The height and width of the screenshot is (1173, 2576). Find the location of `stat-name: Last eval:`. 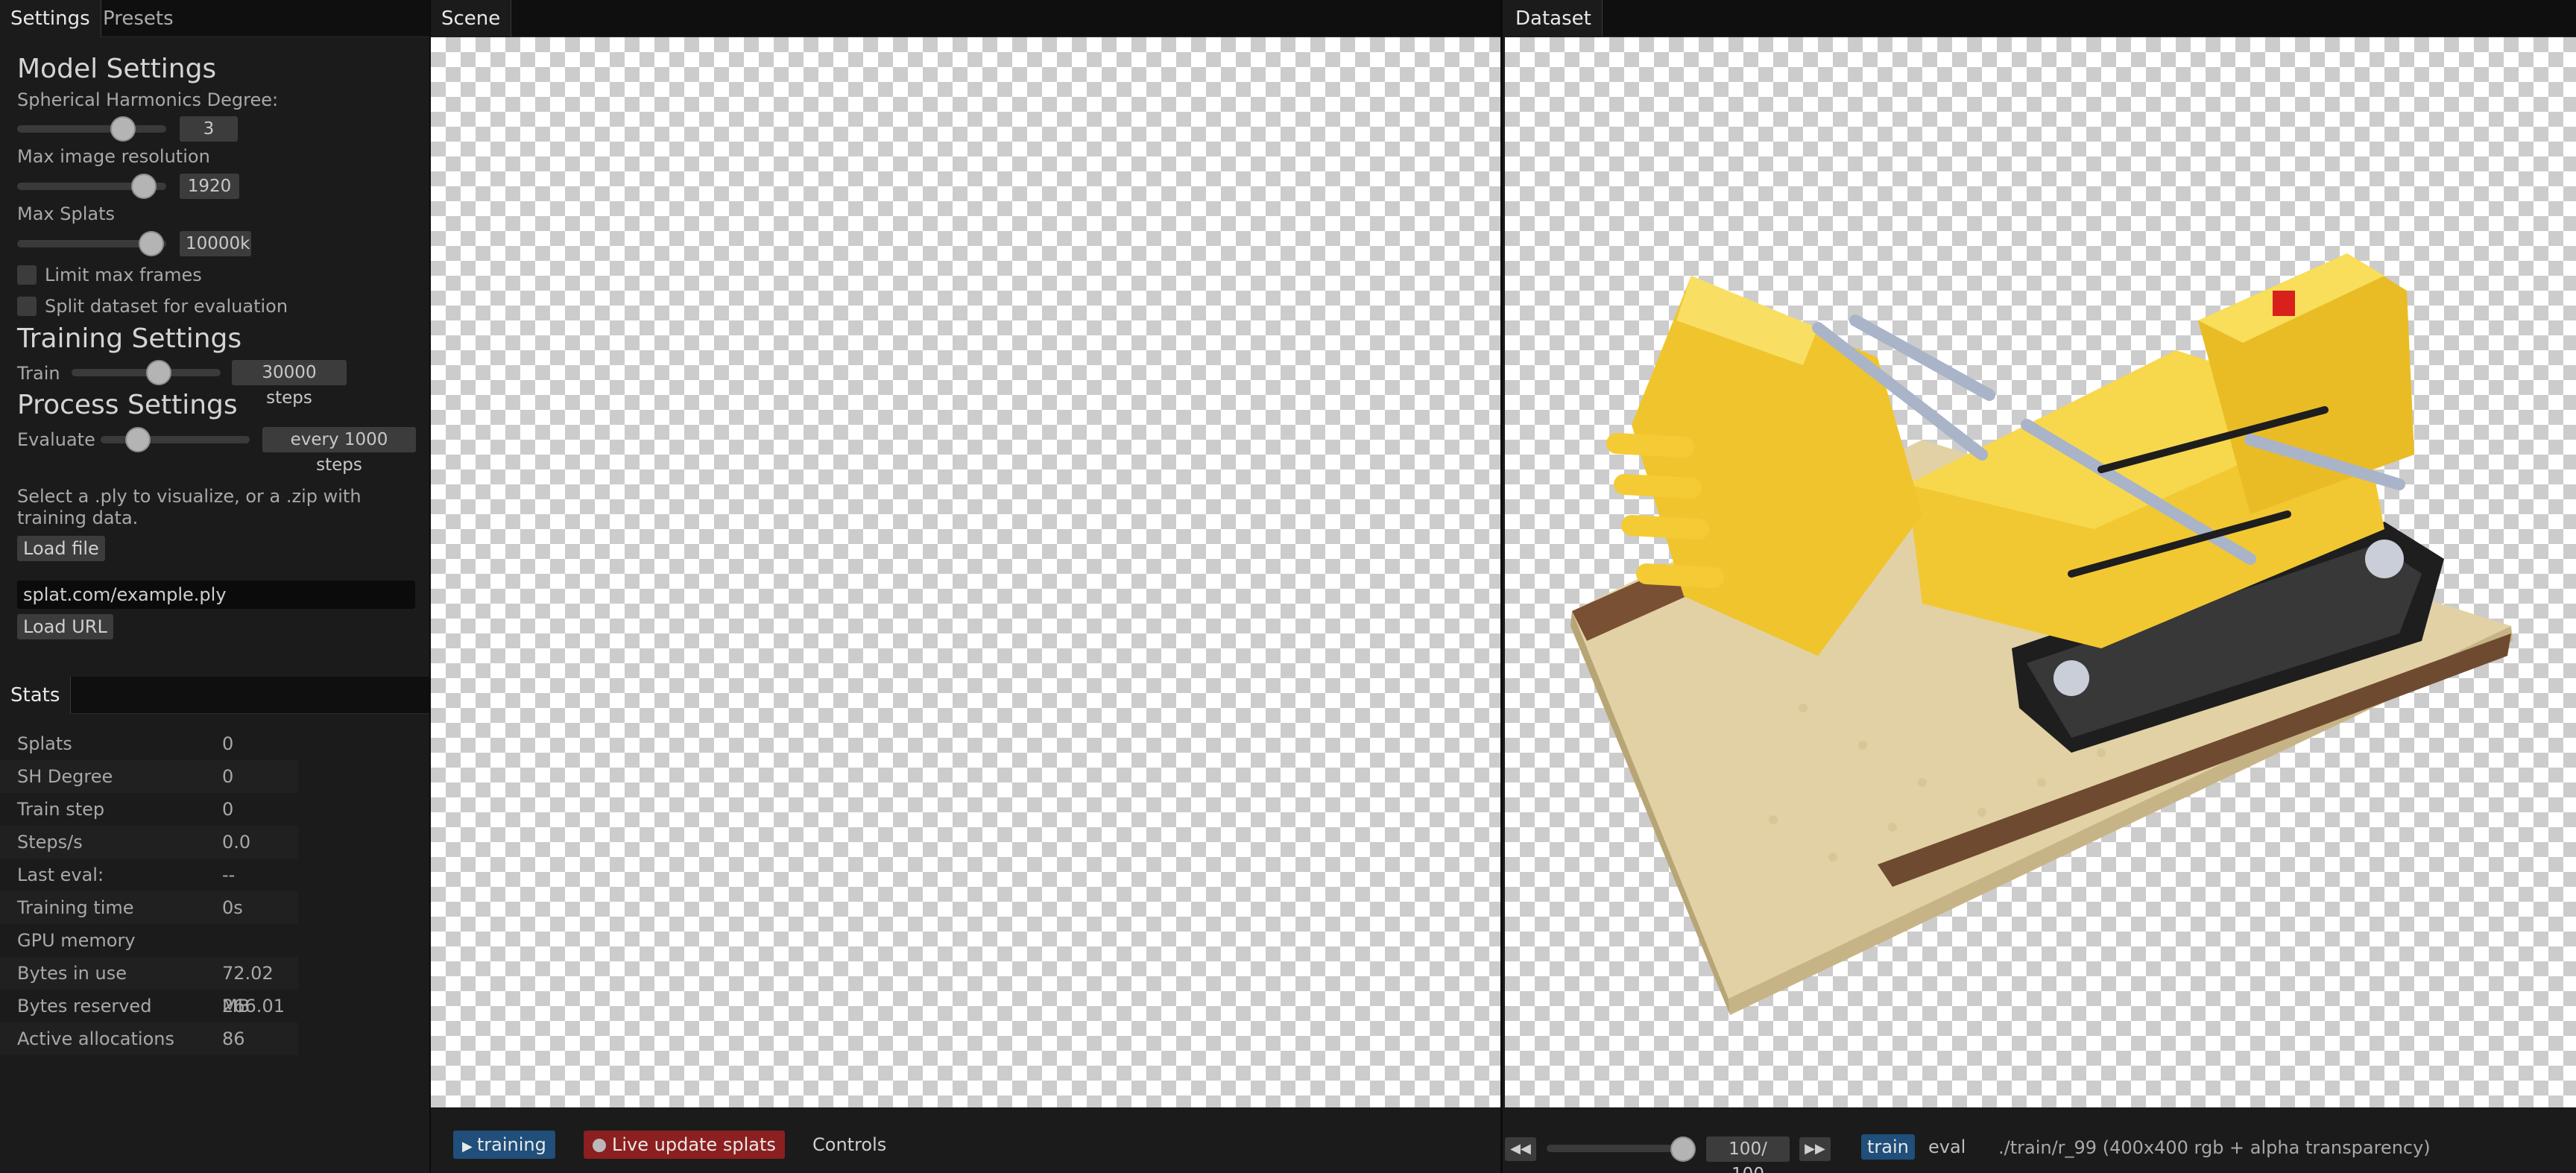

stat-name: Last eval: is located at coordinates (60, 874).